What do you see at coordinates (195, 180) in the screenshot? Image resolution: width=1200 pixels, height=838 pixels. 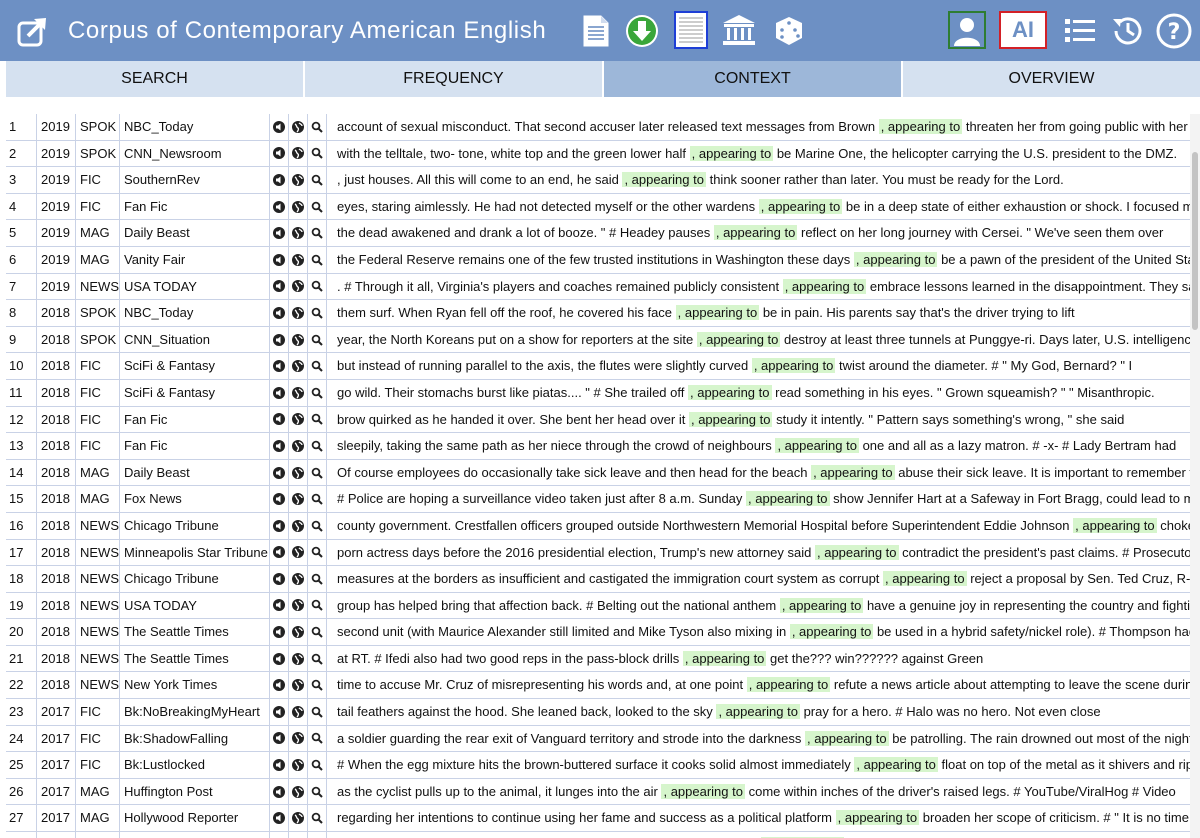 I see `row-source: SouthernRev` at bounding box center [195, 180].